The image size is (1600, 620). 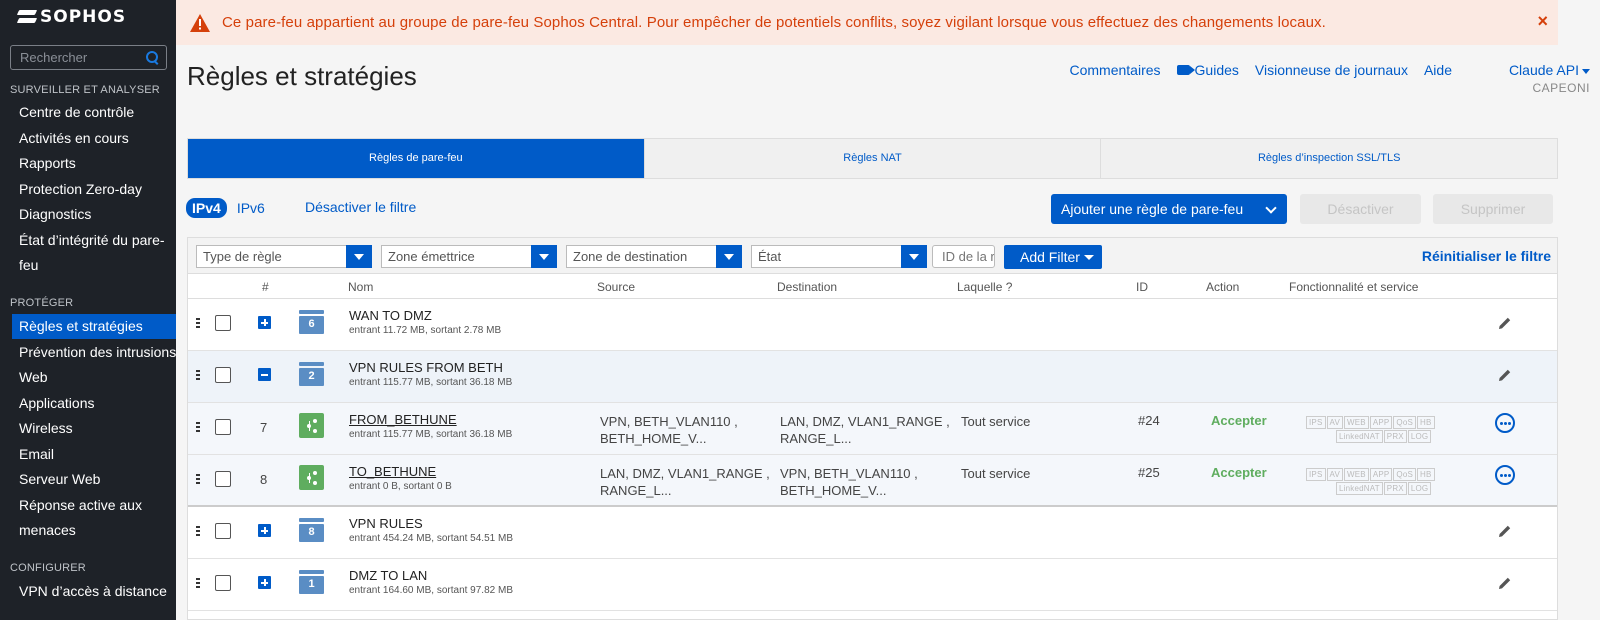 I want to click on section-title-configure: CONFIGURER, so click(x=48, y=568).